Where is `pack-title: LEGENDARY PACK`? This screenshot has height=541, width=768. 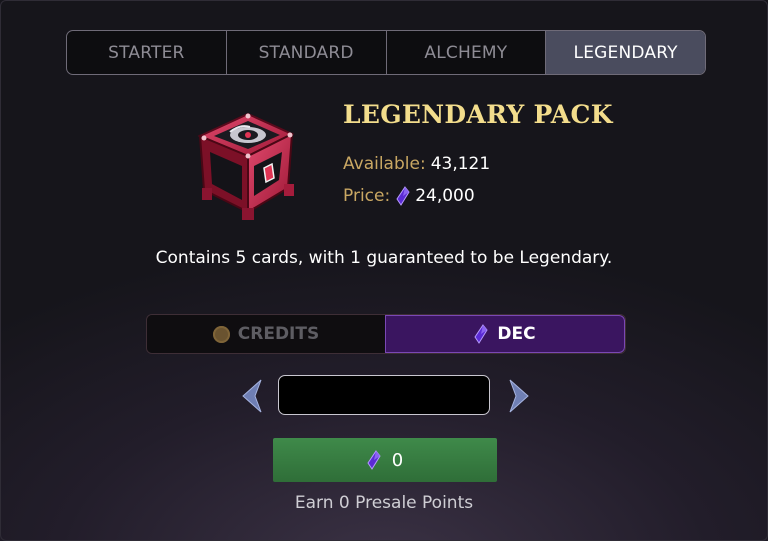 pack-title: LEGENDARY PACK is located at coordinates (478, 114).